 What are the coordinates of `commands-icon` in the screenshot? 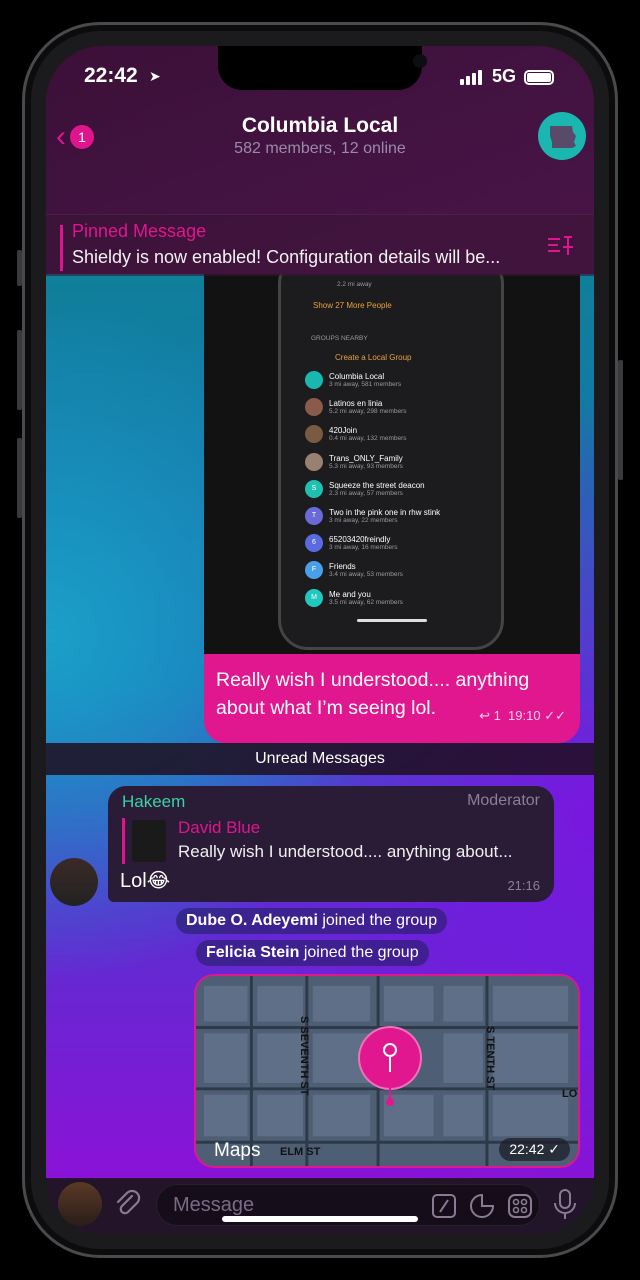 It's located at (444, 1206).